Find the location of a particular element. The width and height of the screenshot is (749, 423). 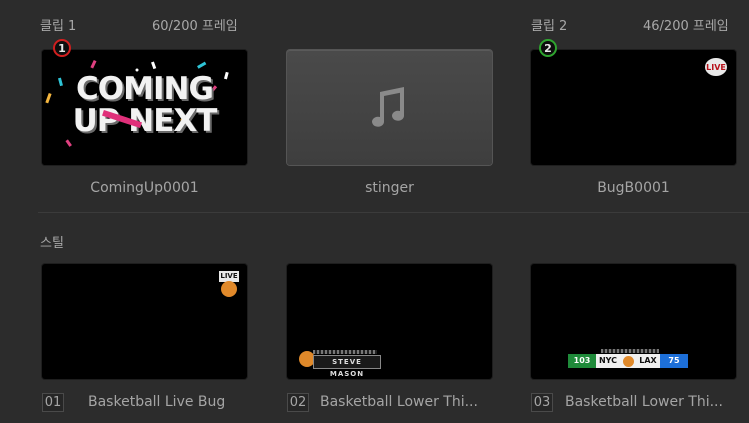

stills-label: 스틸 is located at coordinates (52, 243).